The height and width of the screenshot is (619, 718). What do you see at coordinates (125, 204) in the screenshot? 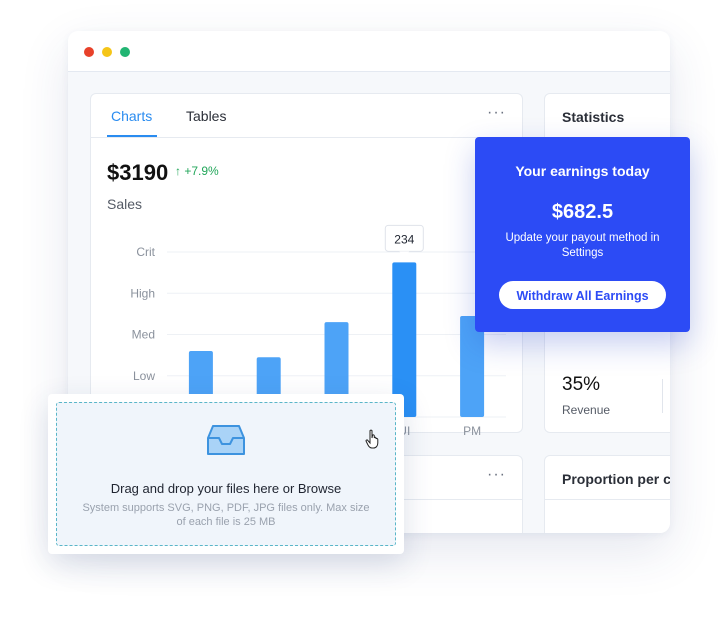
I see `sales-label: Sales` at bounding box center [125, 204].